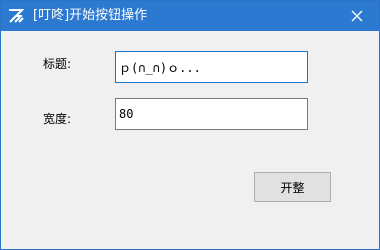 Image resolution: width=380 pixels, height=250 pixels. Describe the element at coordinates (211, 114) in the screenshot. I see `width-input` at that location.